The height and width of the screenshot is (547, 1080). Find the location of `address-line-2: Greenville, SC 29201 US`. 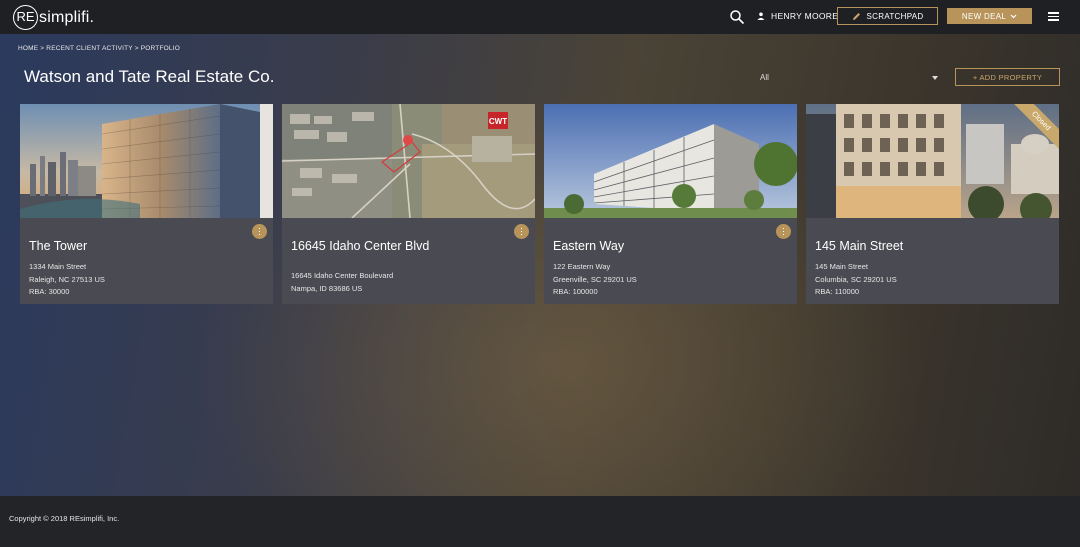

address-line-2: Greenville, SC 29201 US is located at coordinates (595, 279).